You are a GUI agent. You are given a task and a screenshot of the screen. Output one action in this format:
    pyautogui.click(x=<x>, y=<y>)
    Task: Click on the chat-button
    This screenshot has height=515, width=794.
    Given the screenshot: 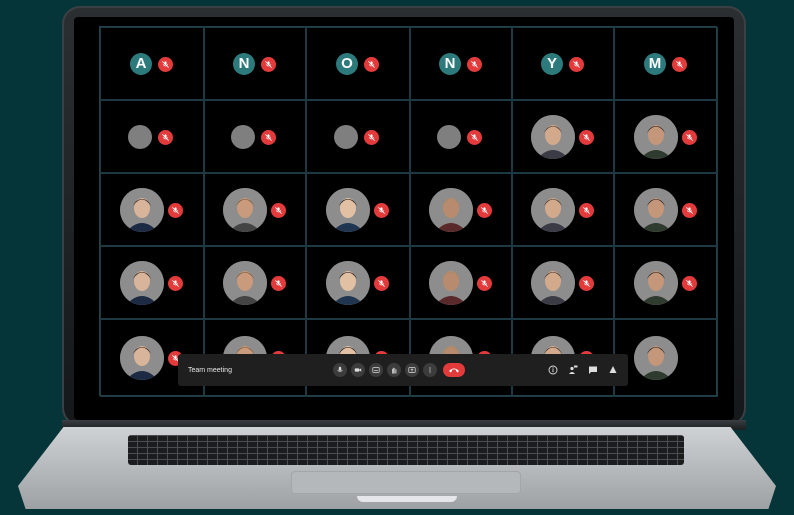 What is the action you would take?
    pyautogui.click(x=593, y=370)
    